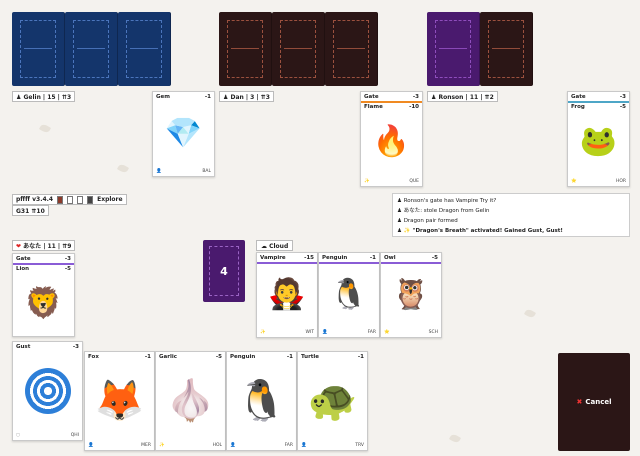  Describe the element at coordinates (275, 245) in the screenshot. I see `weather-badge: ☁ Cloud` at that location.